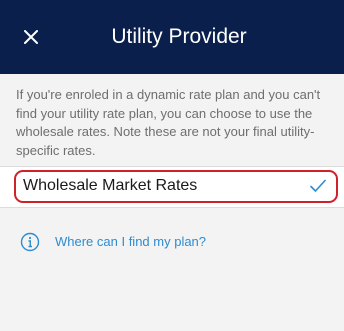 Image resolution: width=344 pixels, height=331 pixels. I want to click on find-plan-link: Where can I find my plan?, so click(113, 242).